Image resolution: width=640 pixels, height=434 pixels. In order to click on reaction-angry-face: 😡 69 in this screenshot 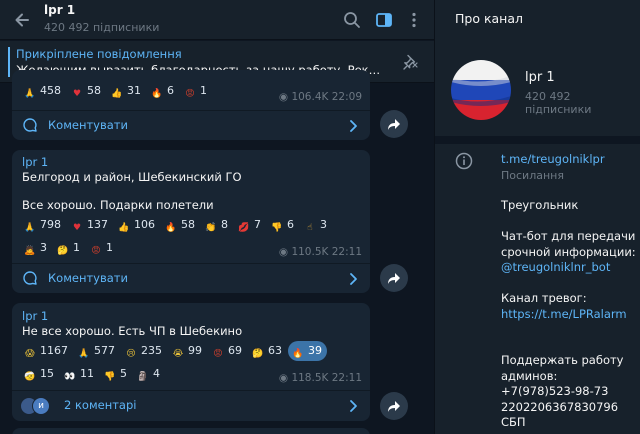, I will do `click(227, 351)`.